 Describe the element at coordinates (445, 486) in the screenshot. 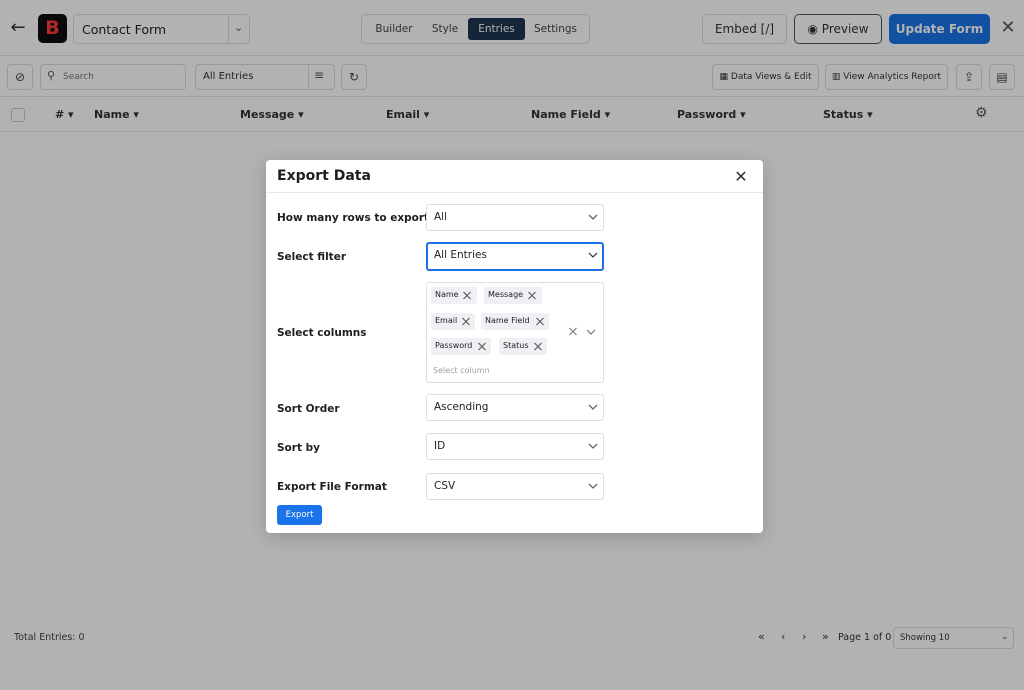

I see `format-value: CSV` at that location.